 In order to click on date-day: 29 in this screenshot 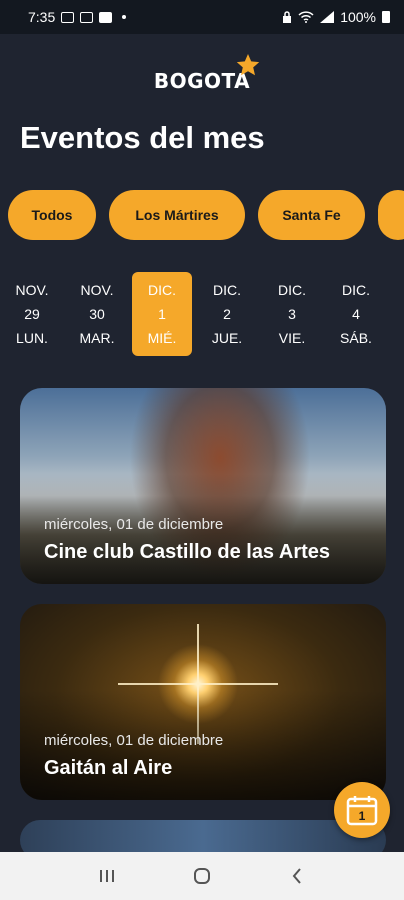, I will do `click(32, 314)`.